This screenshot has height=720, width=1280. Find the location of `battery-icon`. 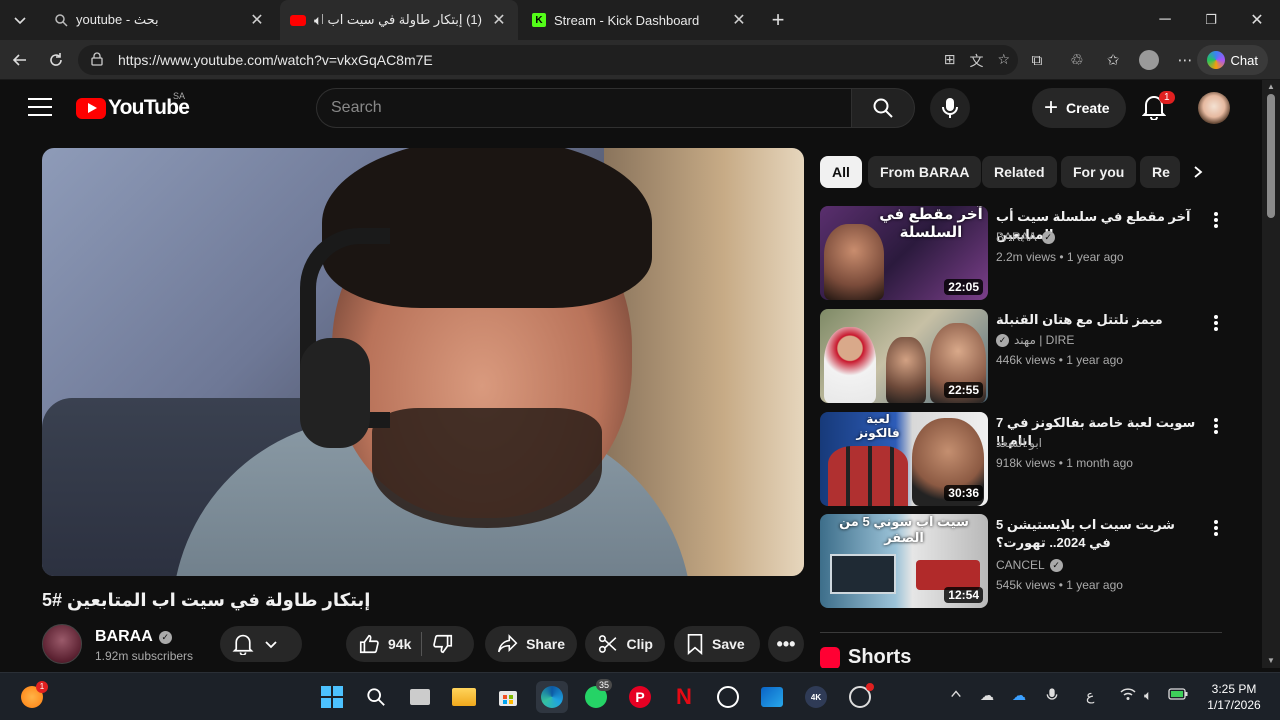

battery-icon is located at coordinates (1178, 695).